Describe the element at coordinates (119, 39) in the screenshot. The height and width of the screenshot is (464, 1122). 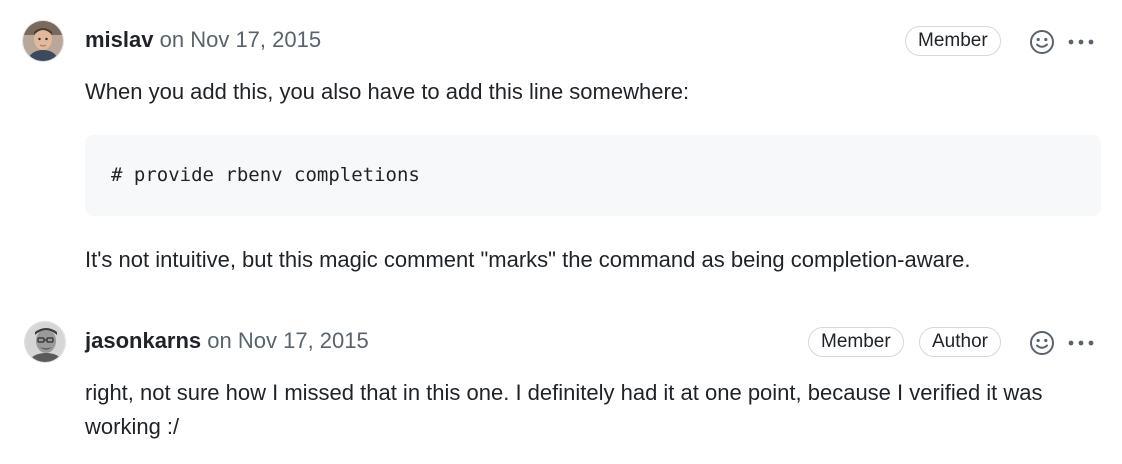
I see `author-link: mislav` at that location.